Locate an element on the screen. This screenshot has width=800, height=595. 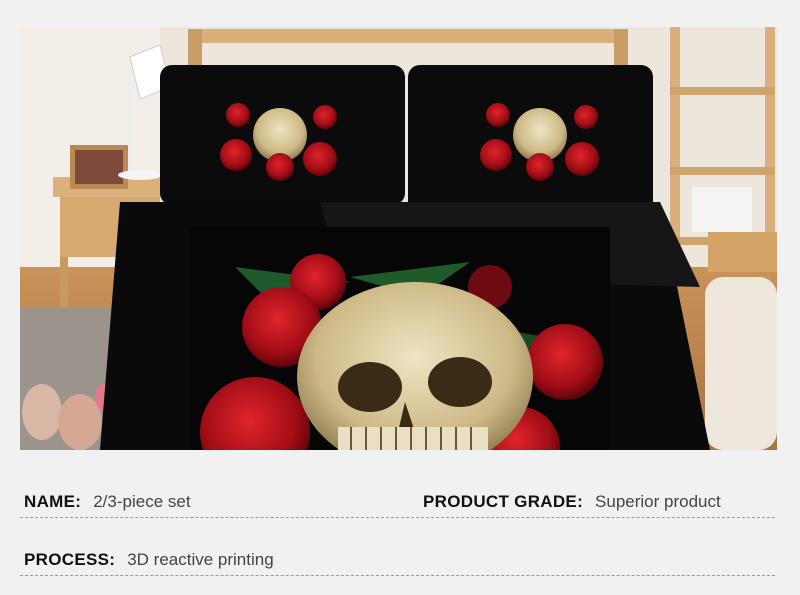
spec-name: NAME: 2/3-piece set is located at coordinates (107, 502).